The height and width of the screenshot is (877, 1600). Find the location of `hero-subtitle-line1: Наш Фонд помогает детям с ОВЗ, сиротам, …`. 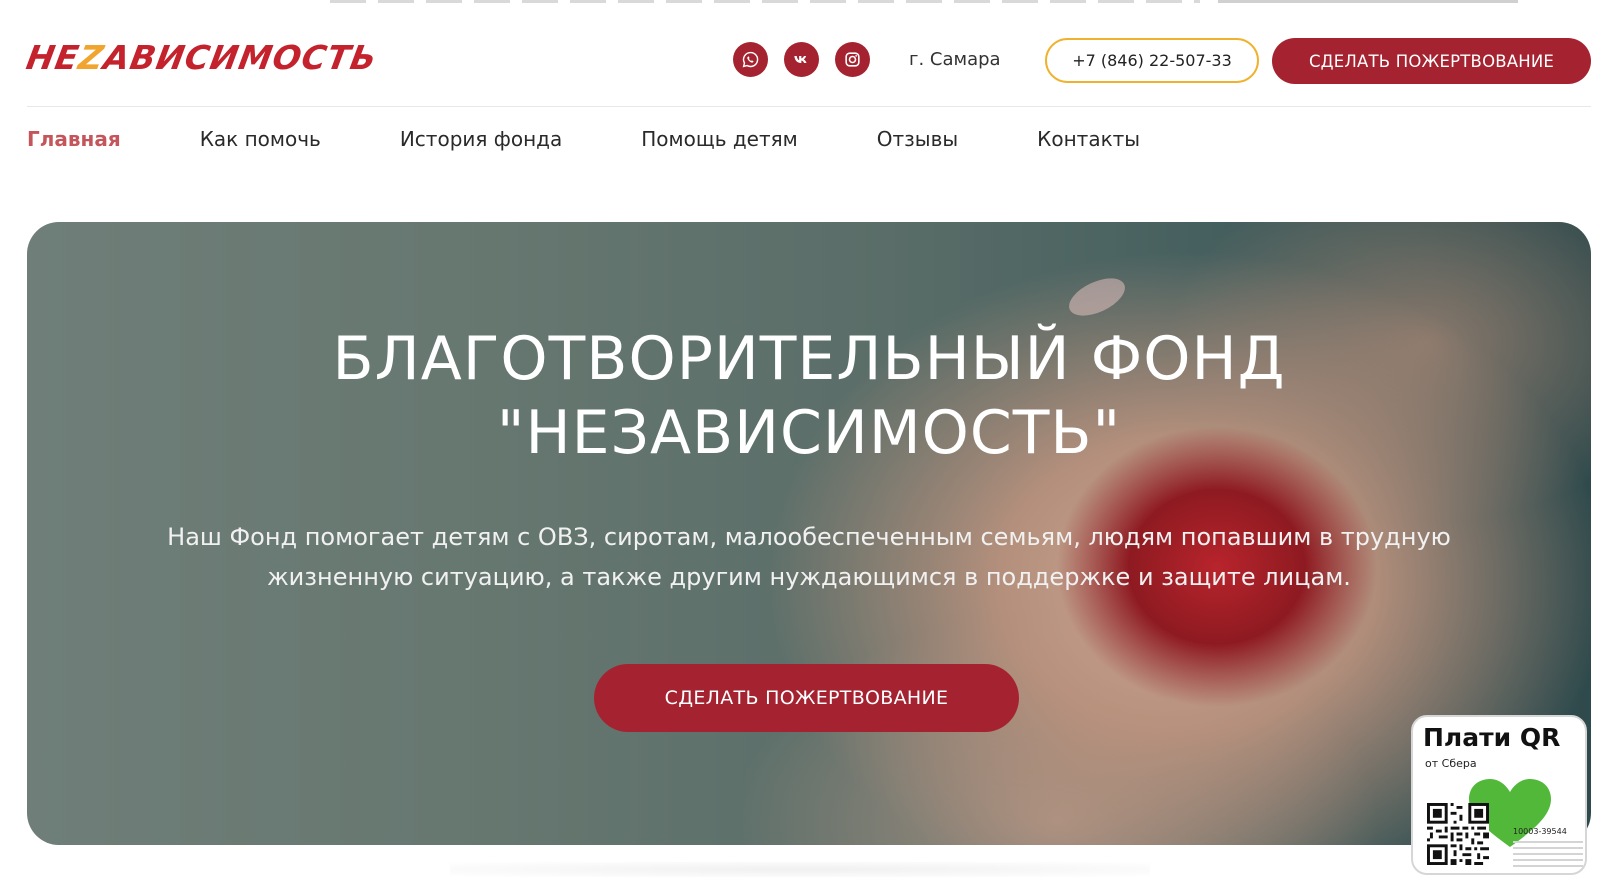

hero-subtitle-line1: Наш Фонд помогает детям с ОВЗ, сиротам, … is located at coordinates (809, 537).